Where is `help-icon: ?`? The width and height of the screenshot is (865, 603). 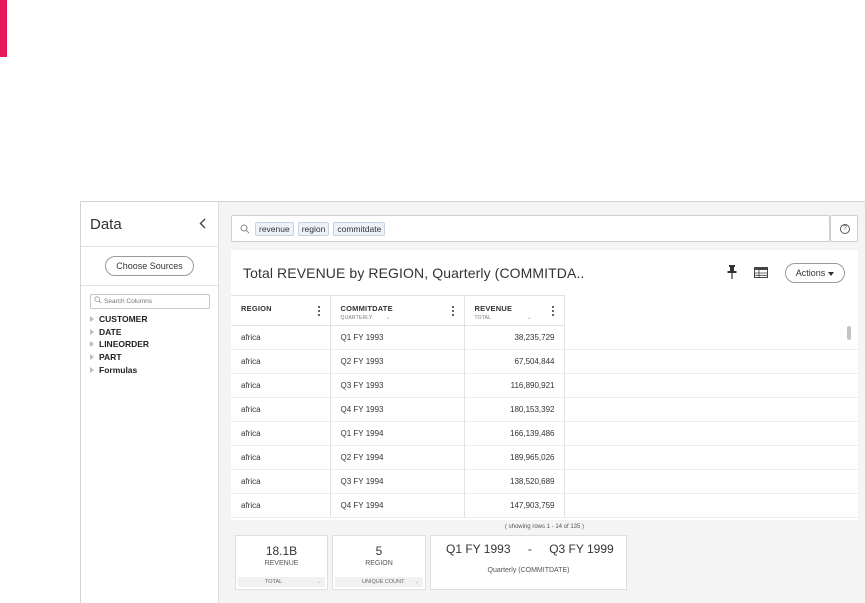 help-icon: ? is located at coordinates (845, 229).